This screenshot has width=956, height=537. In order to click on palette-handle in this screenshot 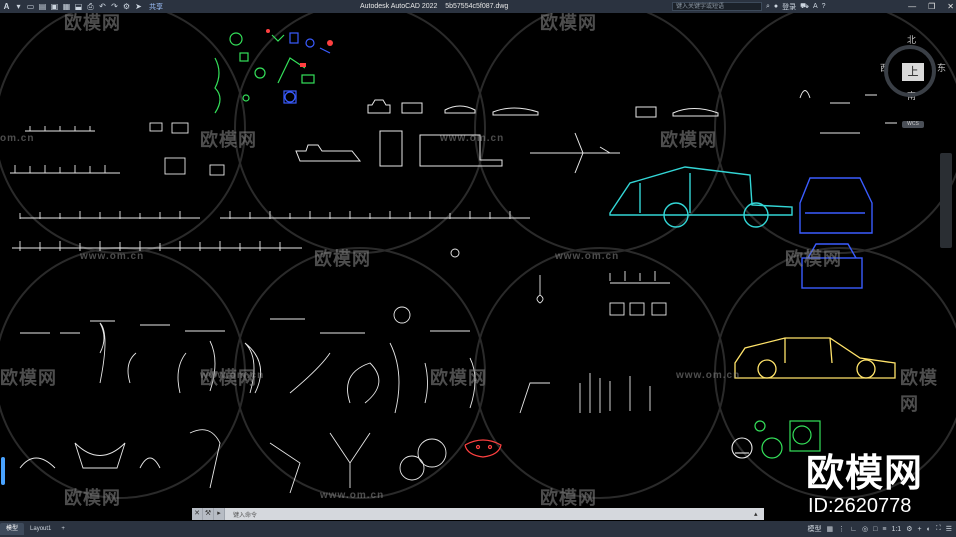, I will do `click(3, 471)`.